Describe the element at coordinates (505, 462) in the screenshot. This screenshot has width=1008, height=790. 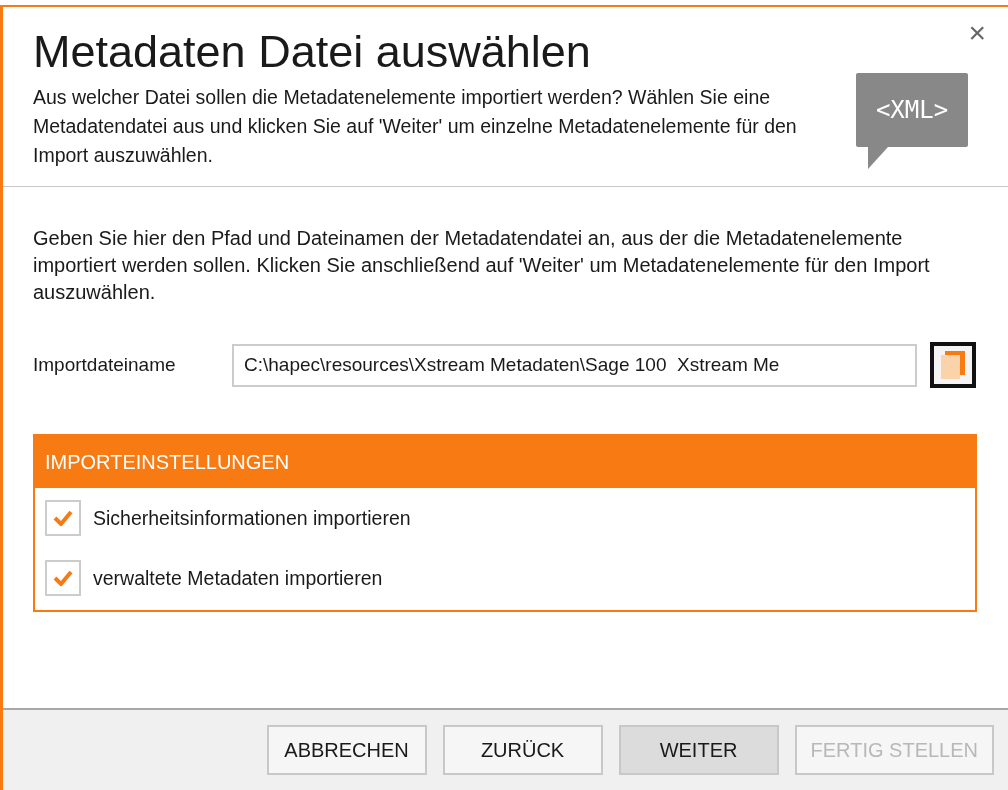
I see `settings-header: IMPORTEINSTELLUNGEN` at that location.